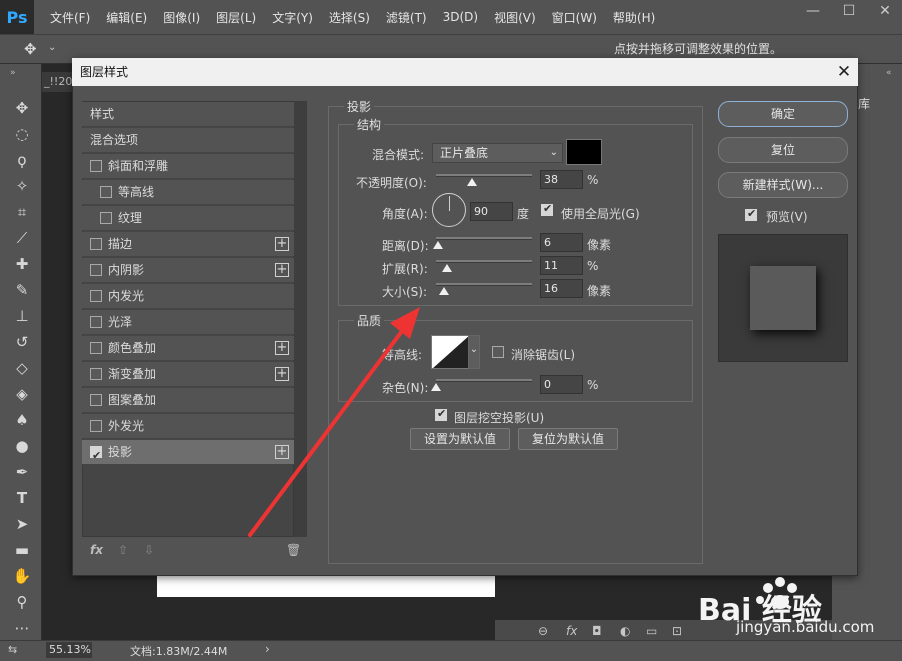  What do you see at coordinates (149, 550) in the screenshot?
I see `move-down-icon: ⇩` at bounding box center [149, 550].